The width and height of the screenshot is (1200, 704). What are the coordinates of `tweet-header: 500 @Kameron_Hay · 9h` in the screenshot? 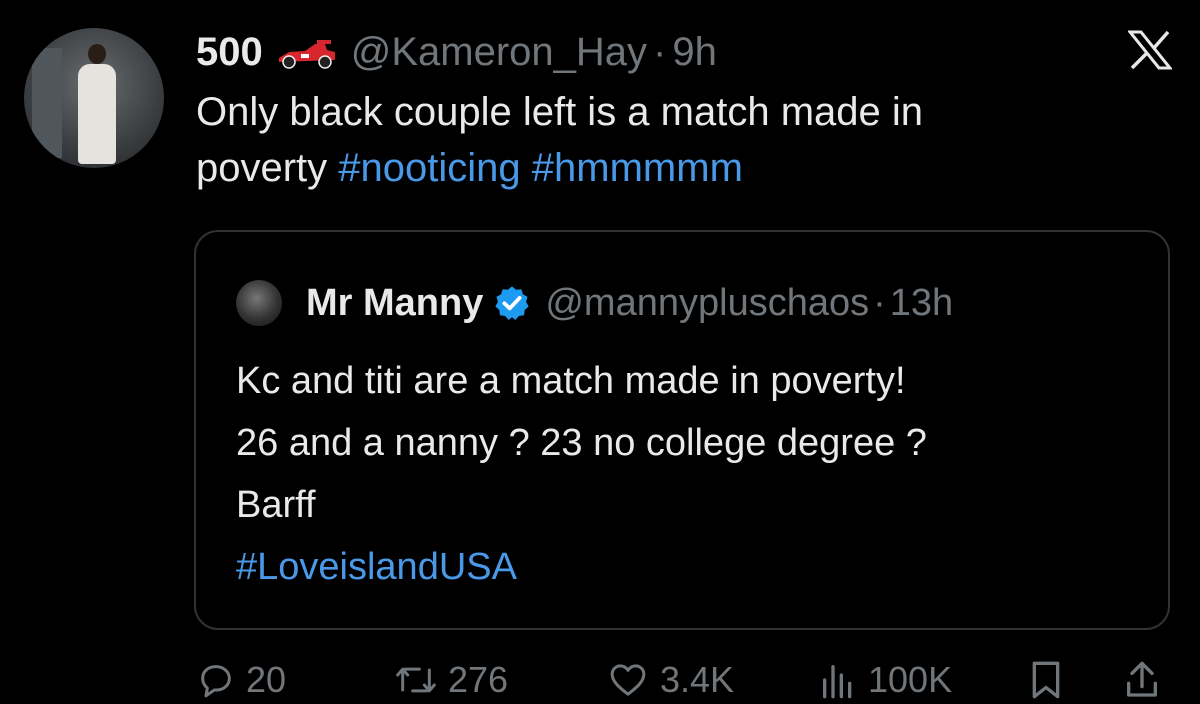 It's located at (456, 52).